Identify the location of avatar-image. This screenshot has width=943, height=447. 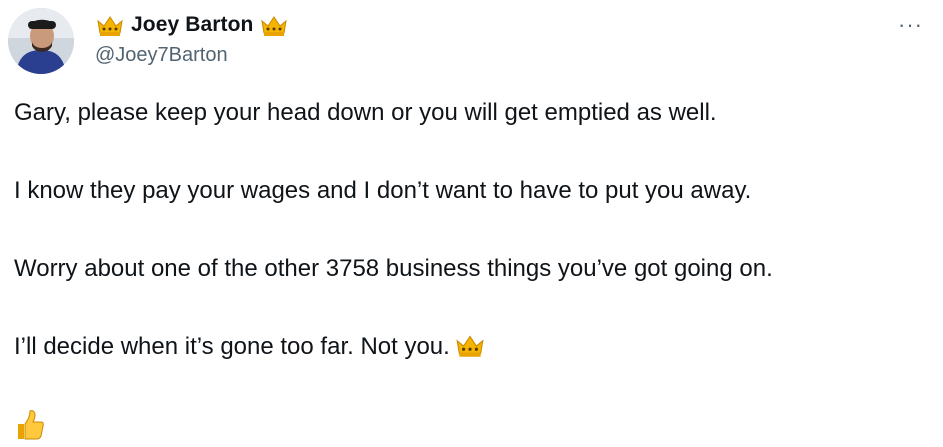
(41, 41).